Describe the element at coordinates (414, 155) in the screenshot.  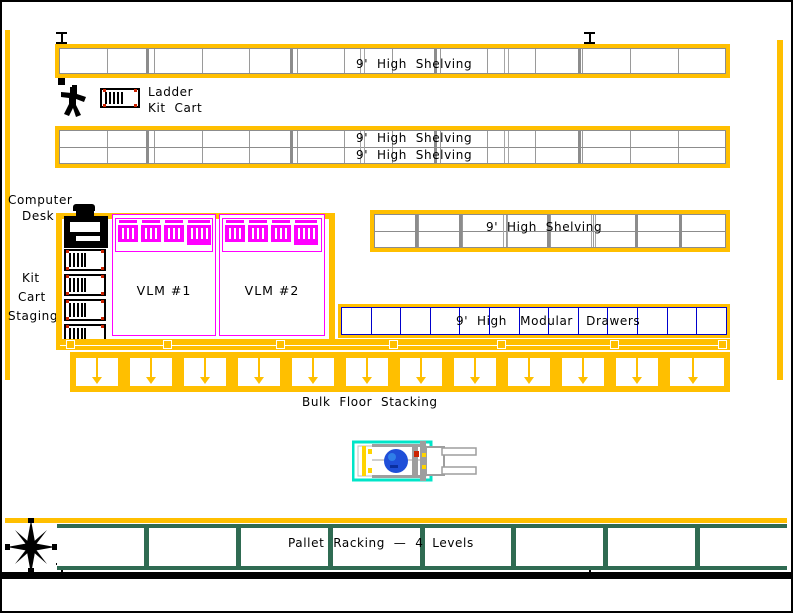
I see `shelving-label-second-row2: 9' High Shelving` at that location.